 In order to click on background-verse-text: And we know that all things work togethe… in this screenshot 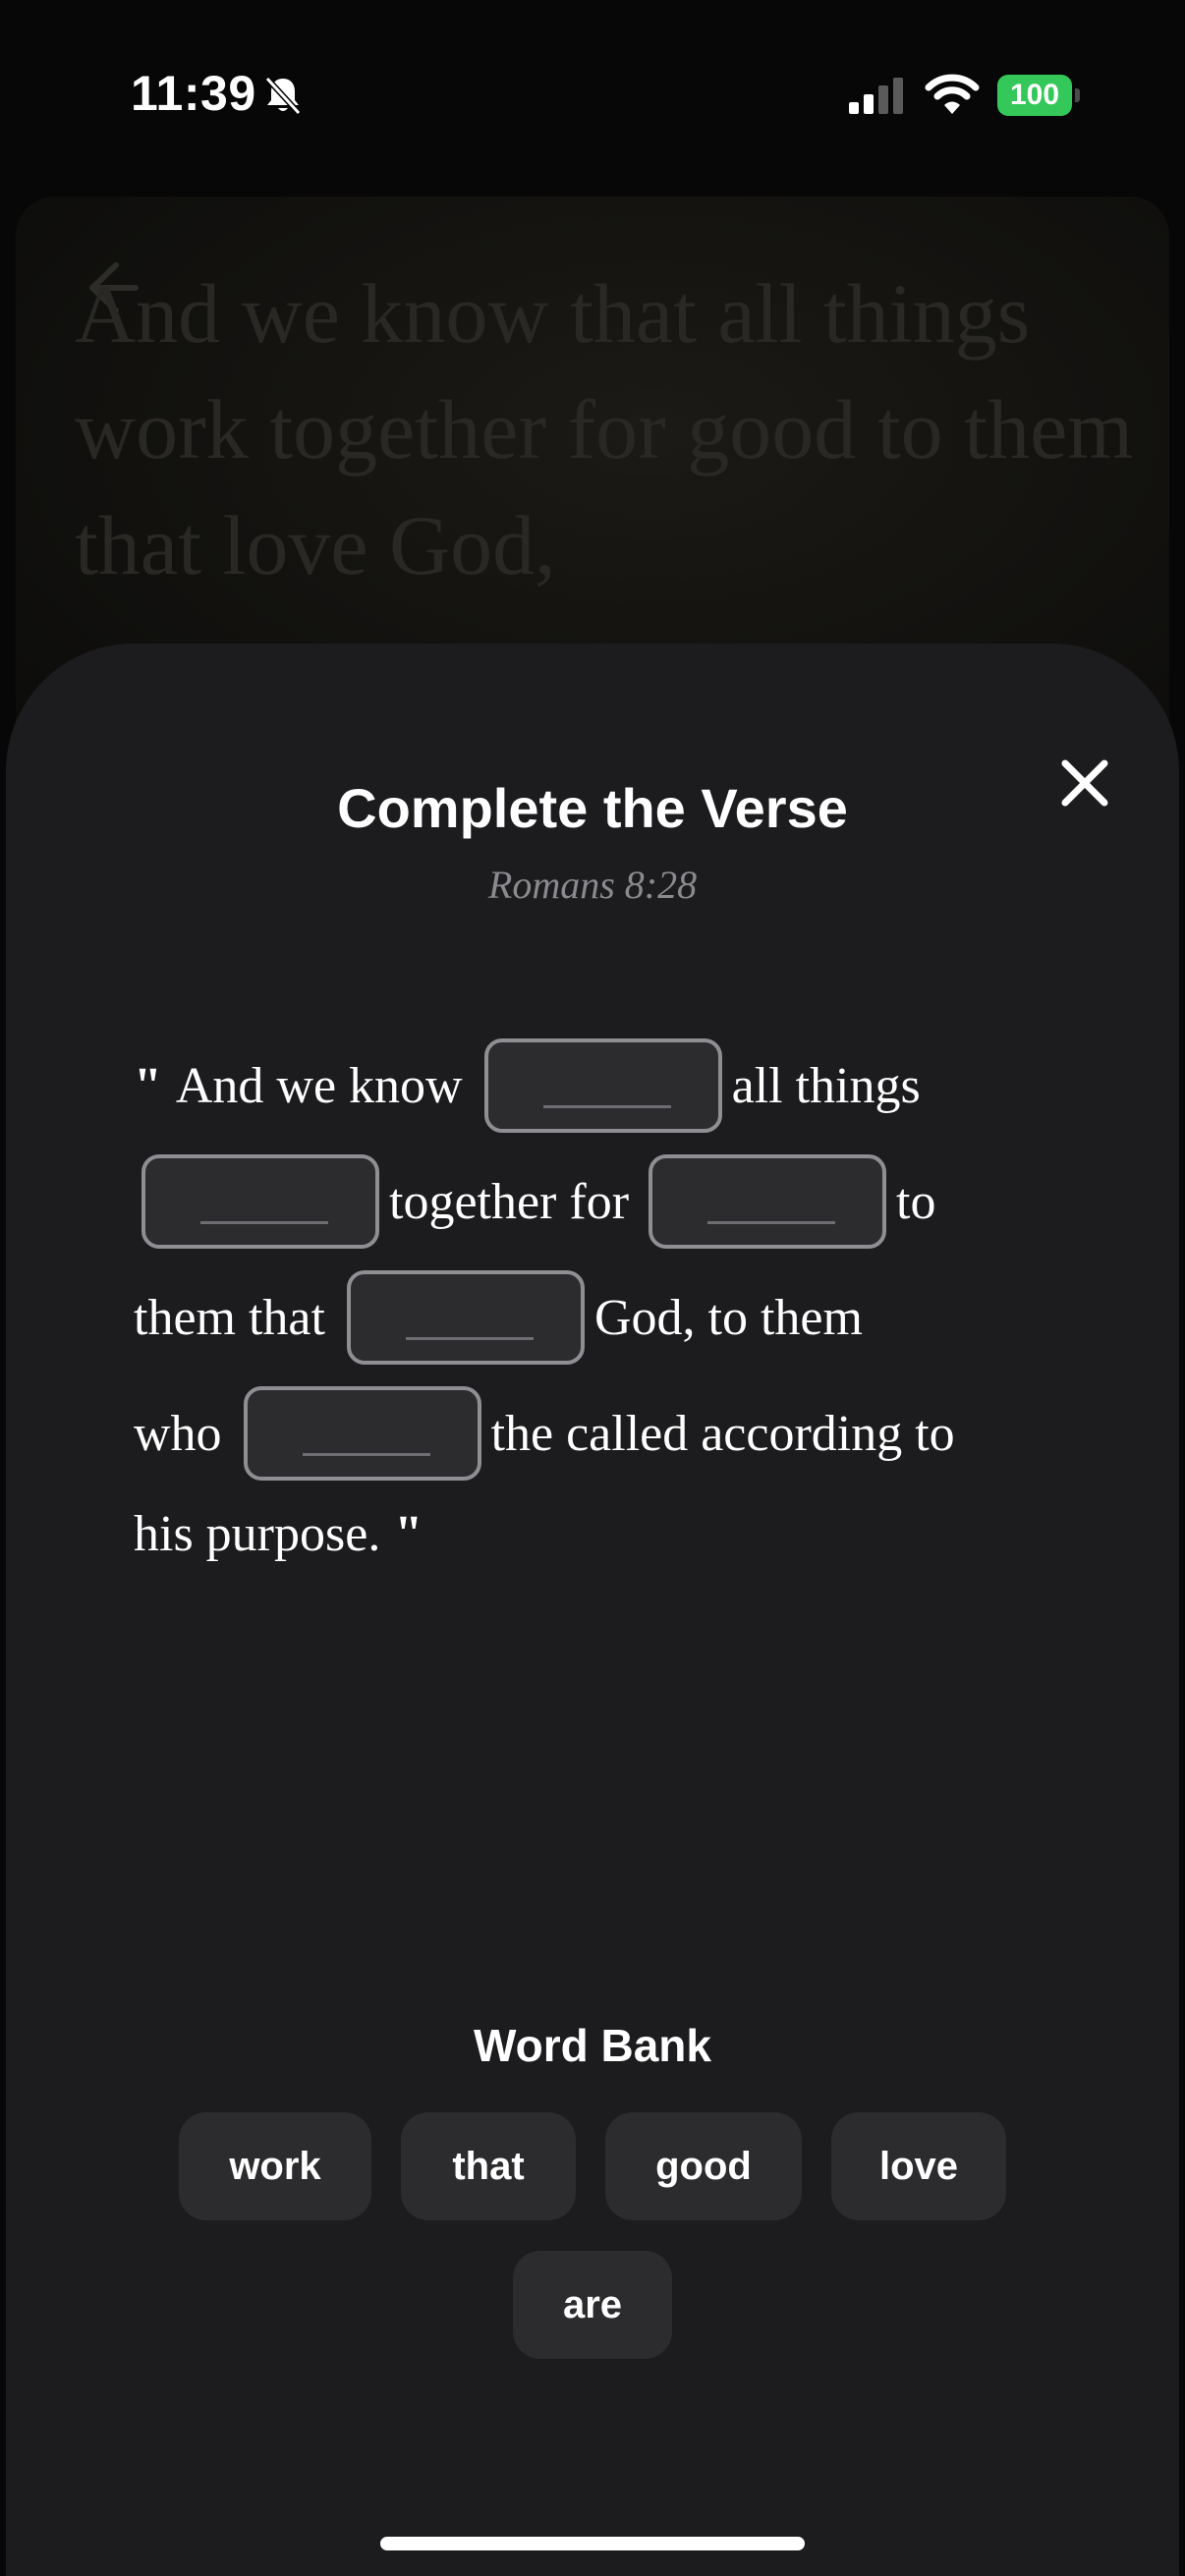, I will do `click(604, 429)`.